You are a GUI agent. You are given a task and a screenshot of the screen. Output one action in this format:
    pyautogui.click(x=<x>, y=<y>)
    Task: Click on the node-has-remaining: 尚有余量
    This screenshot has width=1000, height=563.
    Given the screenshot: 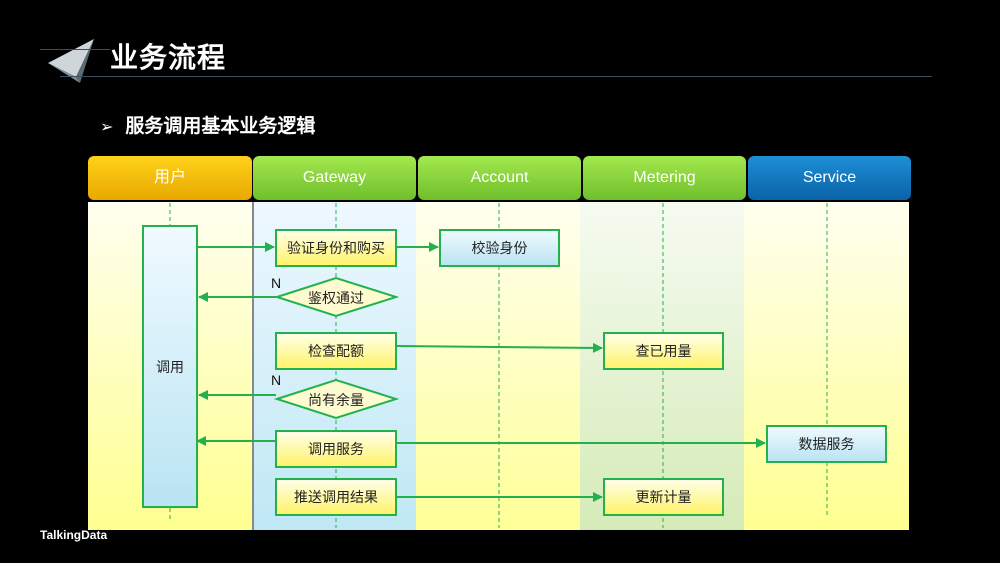 What is the action you would take?
    pyautogui.click(x=336, y=401)
    